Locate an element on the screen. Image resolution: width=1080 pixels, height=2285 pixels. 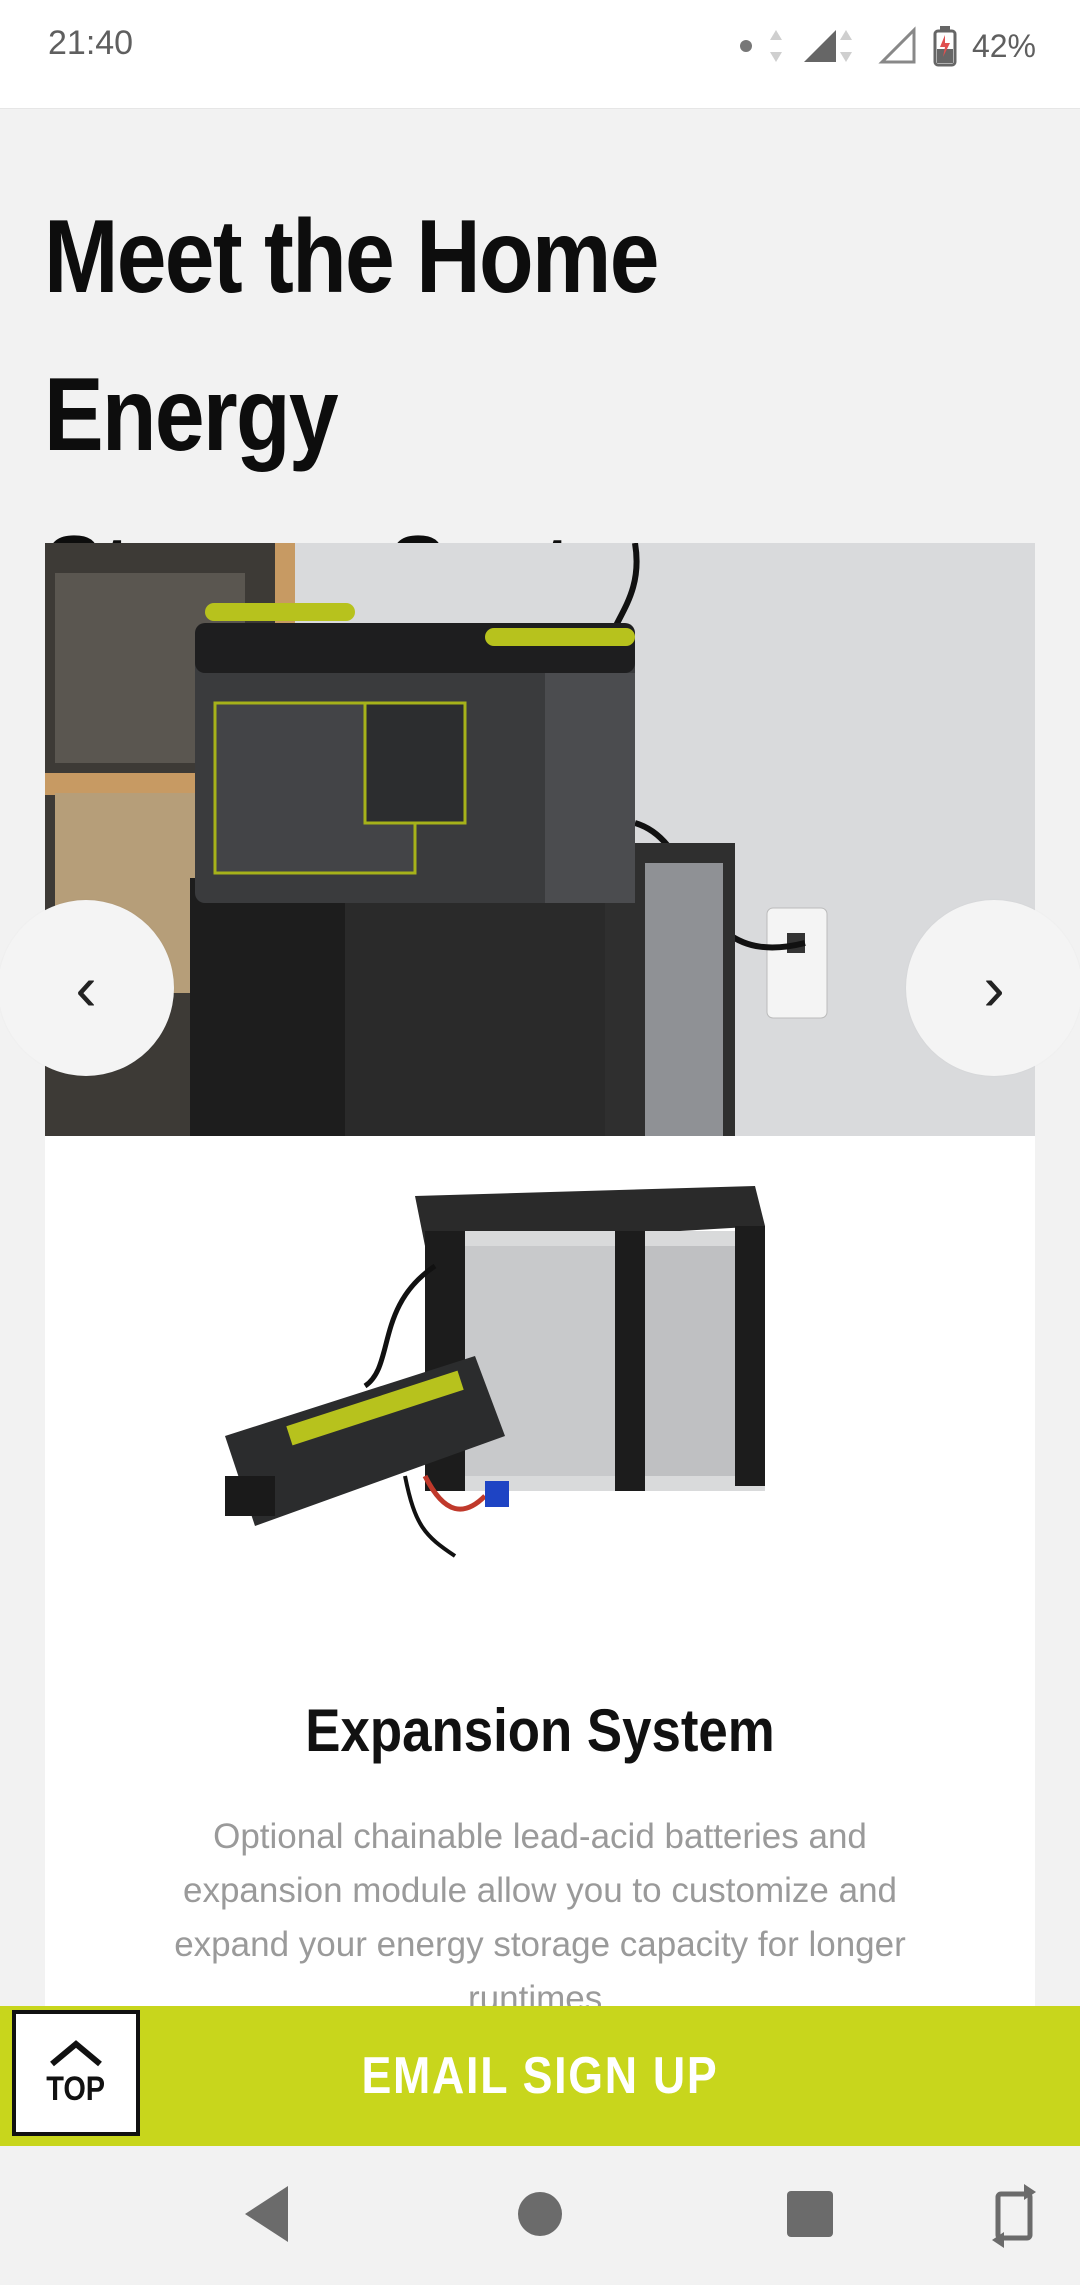
status-bar: 21:40 42% is located at coordinates (540, 54).